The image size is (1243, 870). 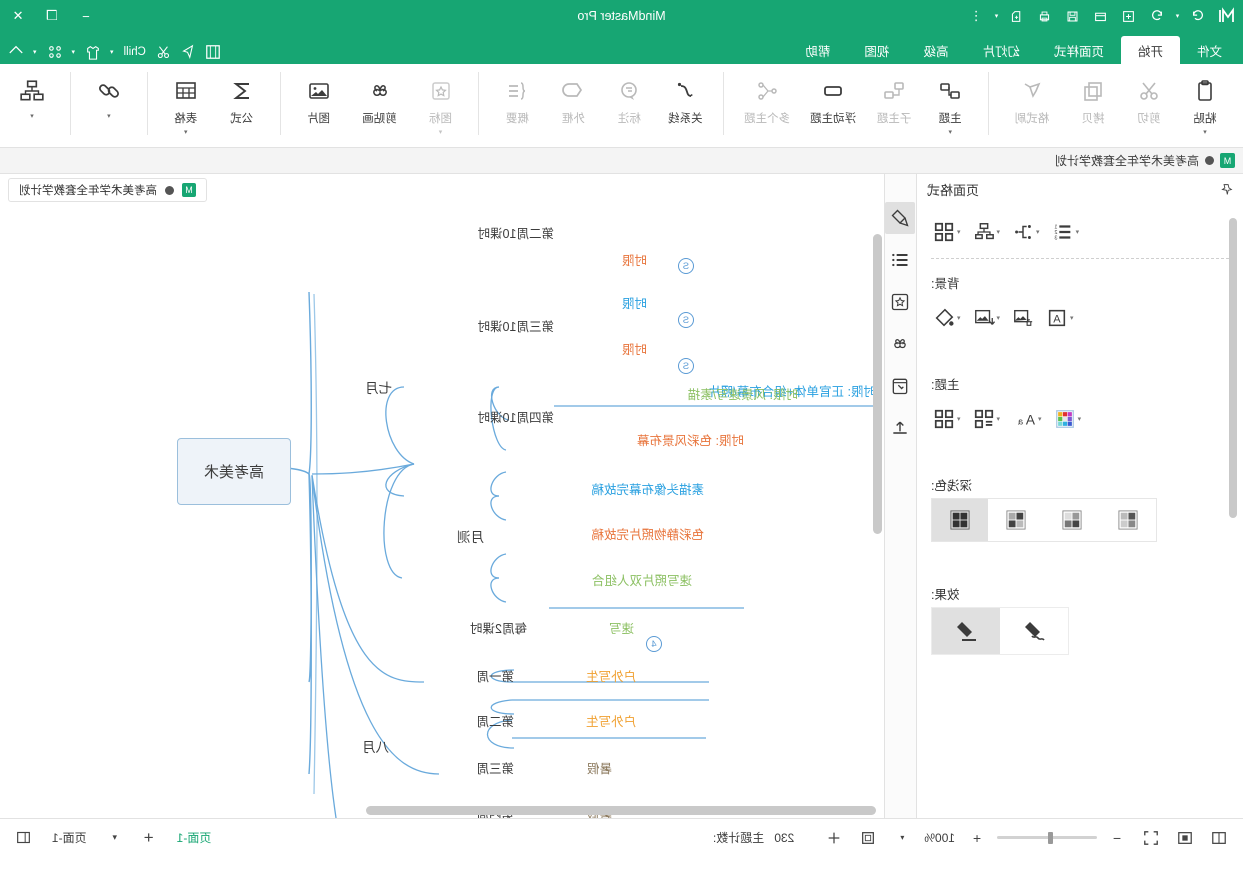 What do you see at coordinates (1101, 16) in the screenshot?
I see `open-icon` at bounding box center [1101, 16].